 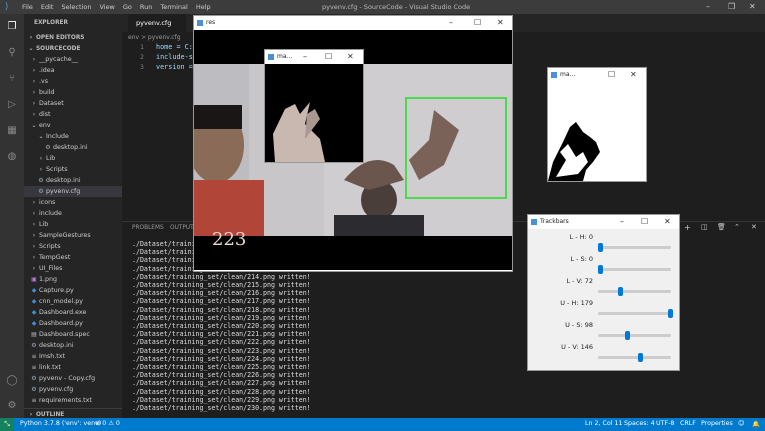 What do you see at coordinates (174, 67) in the screenshot?
I see `code-line: version =` at bounding box center [174, 67].